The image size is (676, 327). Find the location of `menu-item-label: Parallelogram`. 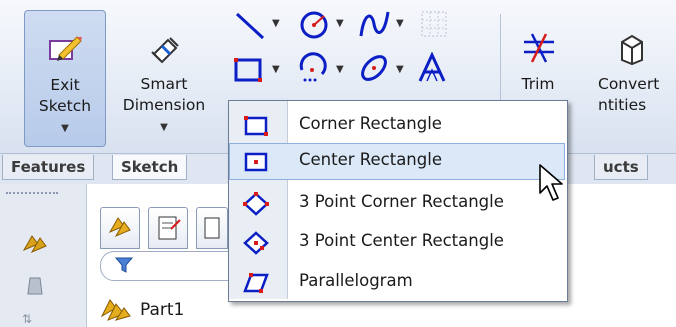

menu-item-label: Parallelogram is located at coordinates (356, 280).